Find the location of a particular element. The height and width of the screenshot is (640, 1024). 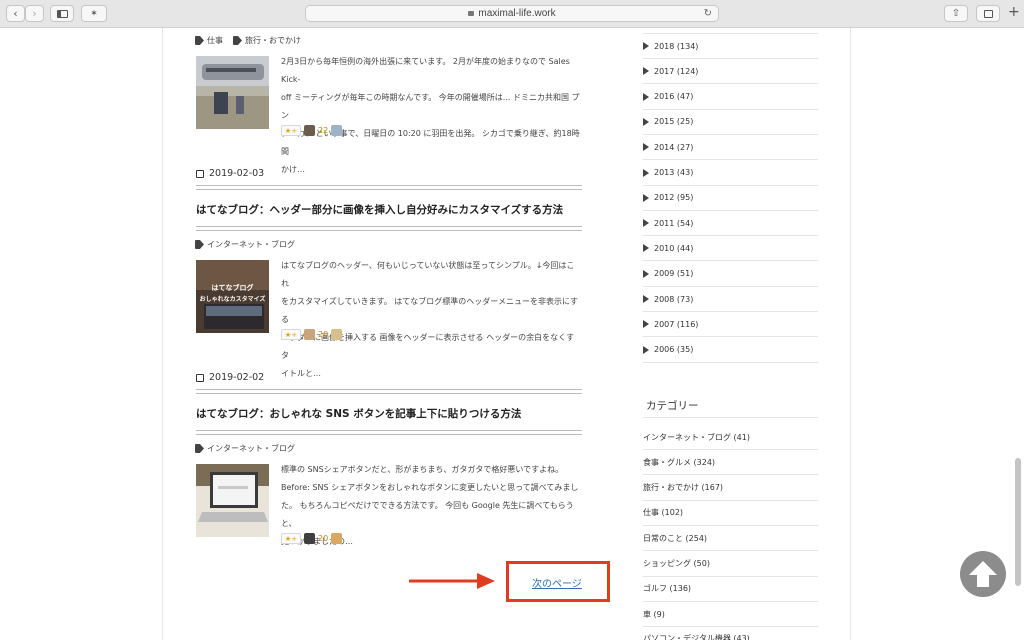

archive-year-item: 2017 (124) is located at coordinates (730, 72).